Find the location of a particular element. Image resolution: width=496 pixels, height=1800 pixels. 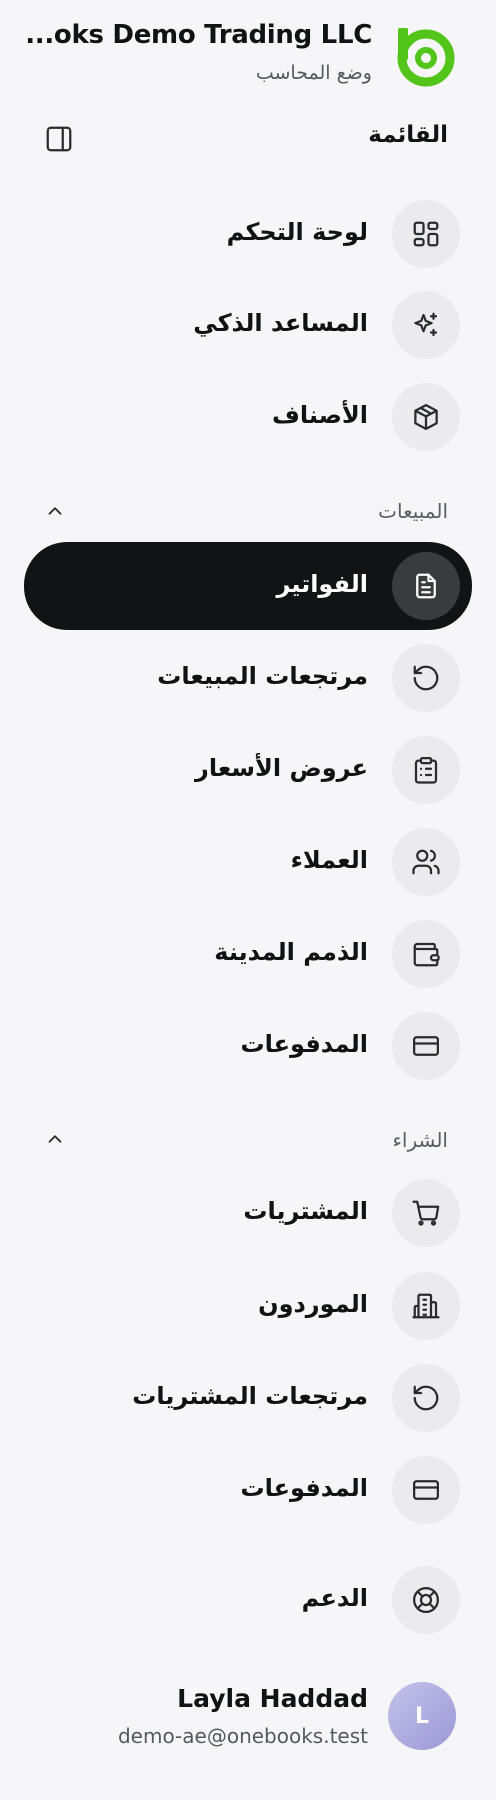

nav-item-label: الأصناف is located at coordinates (320, 415).